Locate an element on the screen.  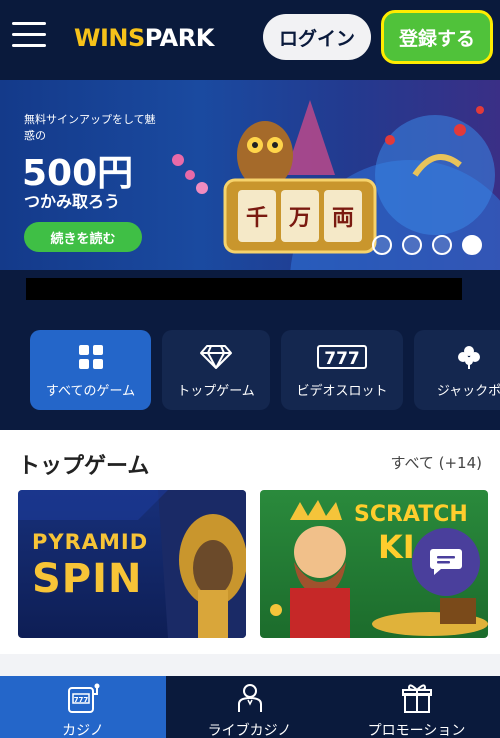
tab-label: トップゲーム is located at coordinates (216, 391).